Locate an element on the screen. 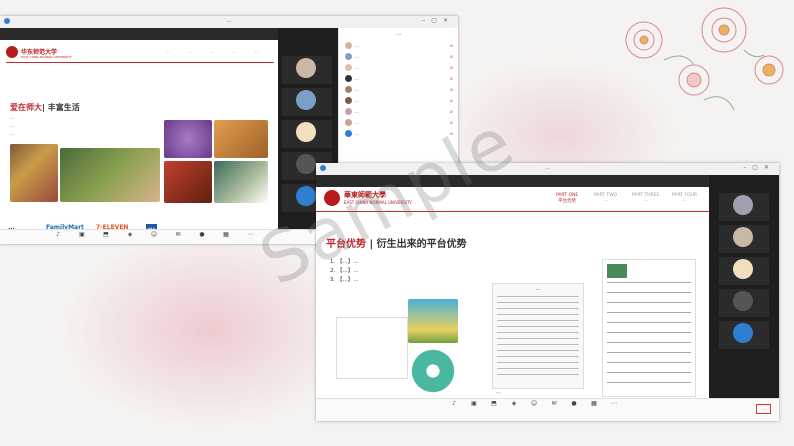 Image resolution: width=794 pixels, height=446 pixels. part-tab: PART ONE 平台优势 is located at coordinates (567, 198).